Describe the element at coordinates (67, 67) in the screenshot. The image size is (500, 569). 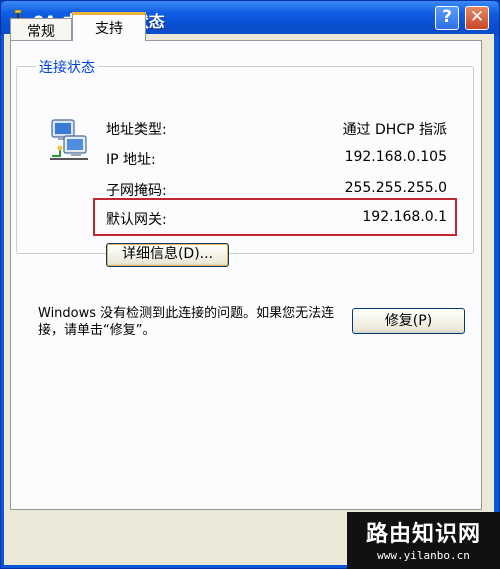
I see `connection-status-label: 连接状态` at that location.